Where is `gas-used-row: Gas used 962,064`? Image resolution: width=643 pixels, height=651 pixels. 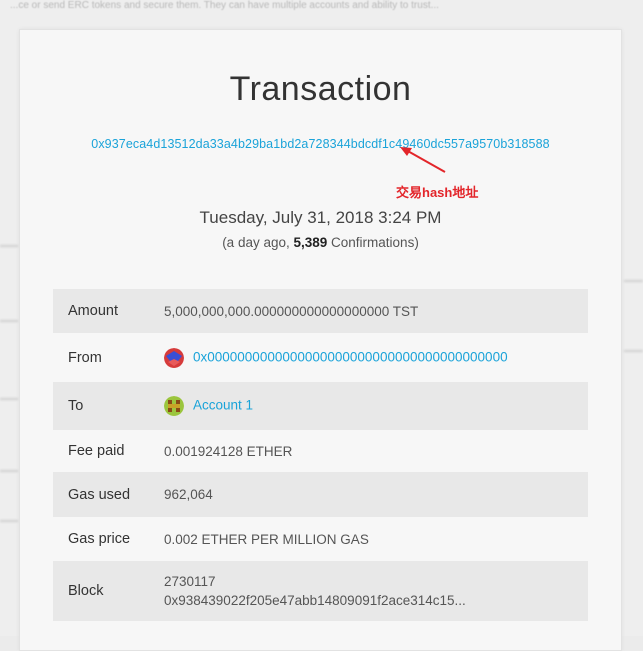 gas-used-row: Gas used 962,064 is located at coordinates (320, 494).